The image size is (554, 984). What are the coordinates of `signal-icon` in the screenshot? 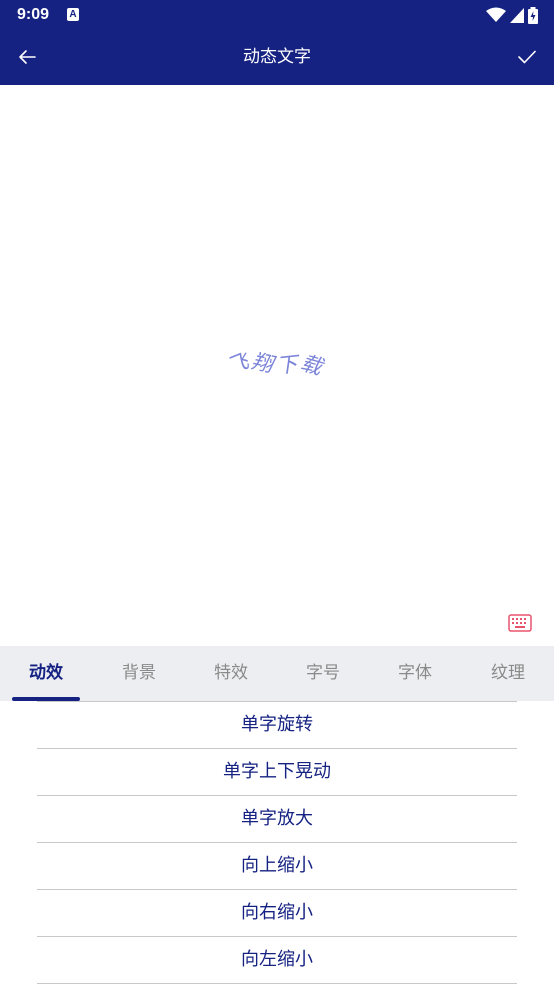 It's located at (517, 15).